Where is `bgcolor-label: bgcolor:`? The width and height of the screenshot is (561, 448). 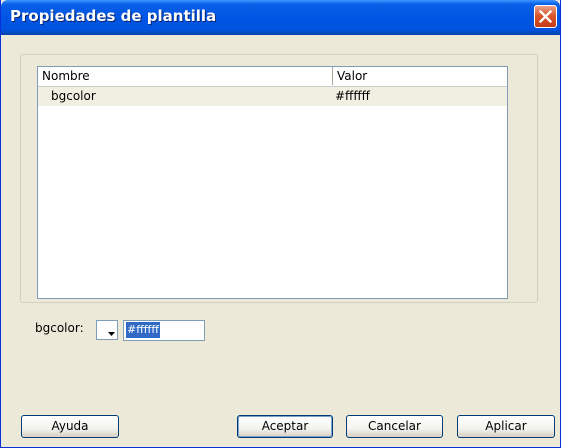 bgcolor-label: bgcolor: is located at coordinates (59, 328).